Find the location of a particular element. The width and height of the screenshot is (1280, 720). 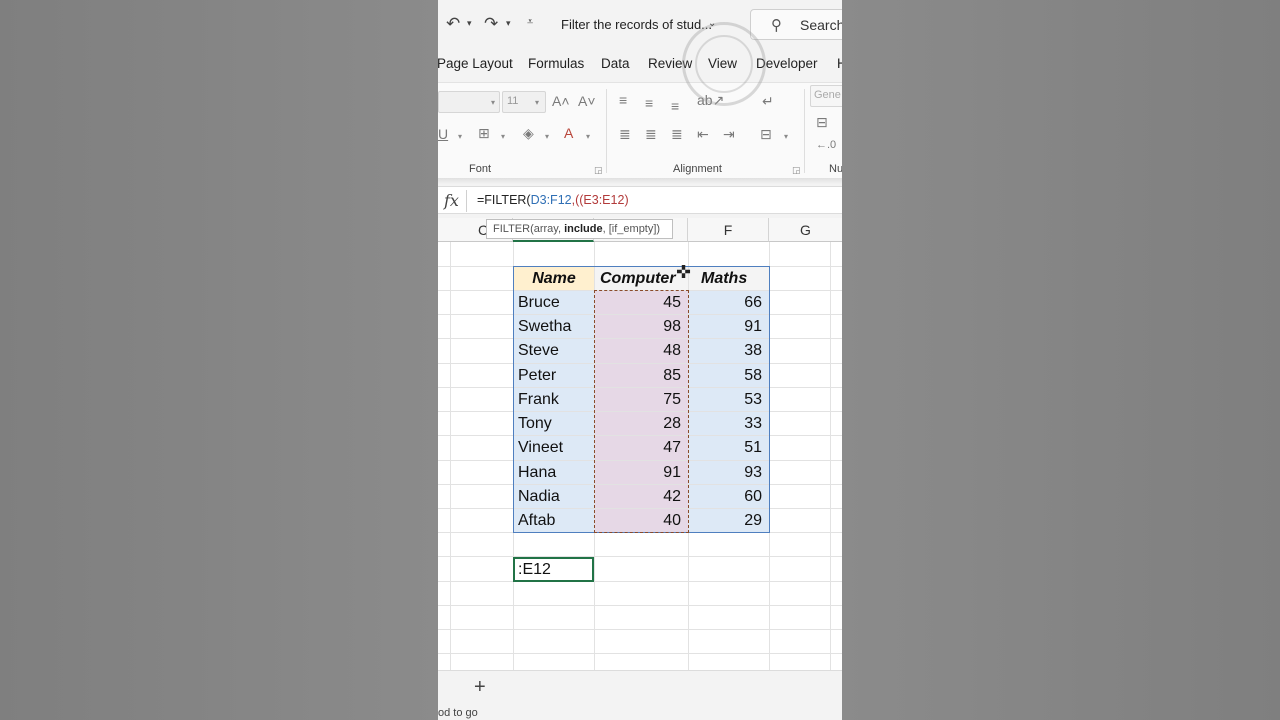

decrease-indent-icon: ⇤ is located at coordinates (703, 134).